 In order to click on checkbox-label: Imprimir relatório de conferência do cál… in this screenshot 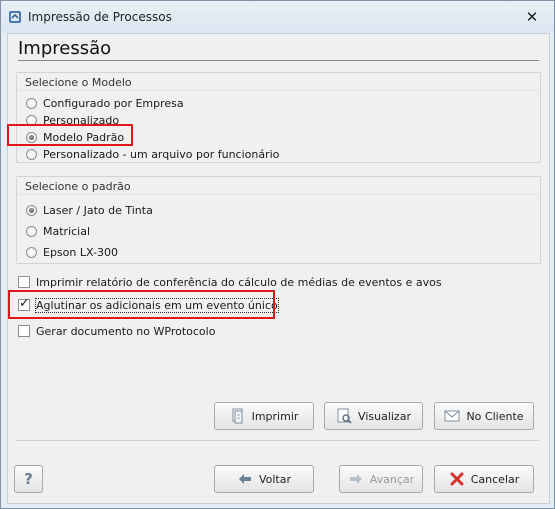, I will do `click(239, 282)`.